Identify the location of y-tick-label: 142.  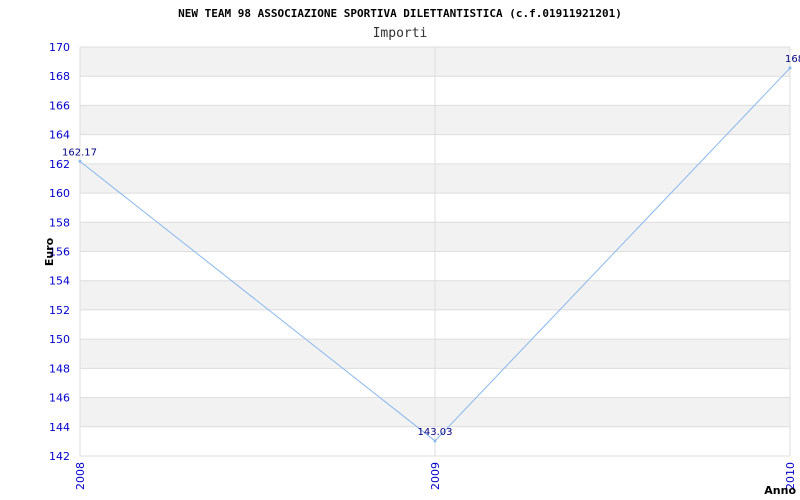
(59, 456).